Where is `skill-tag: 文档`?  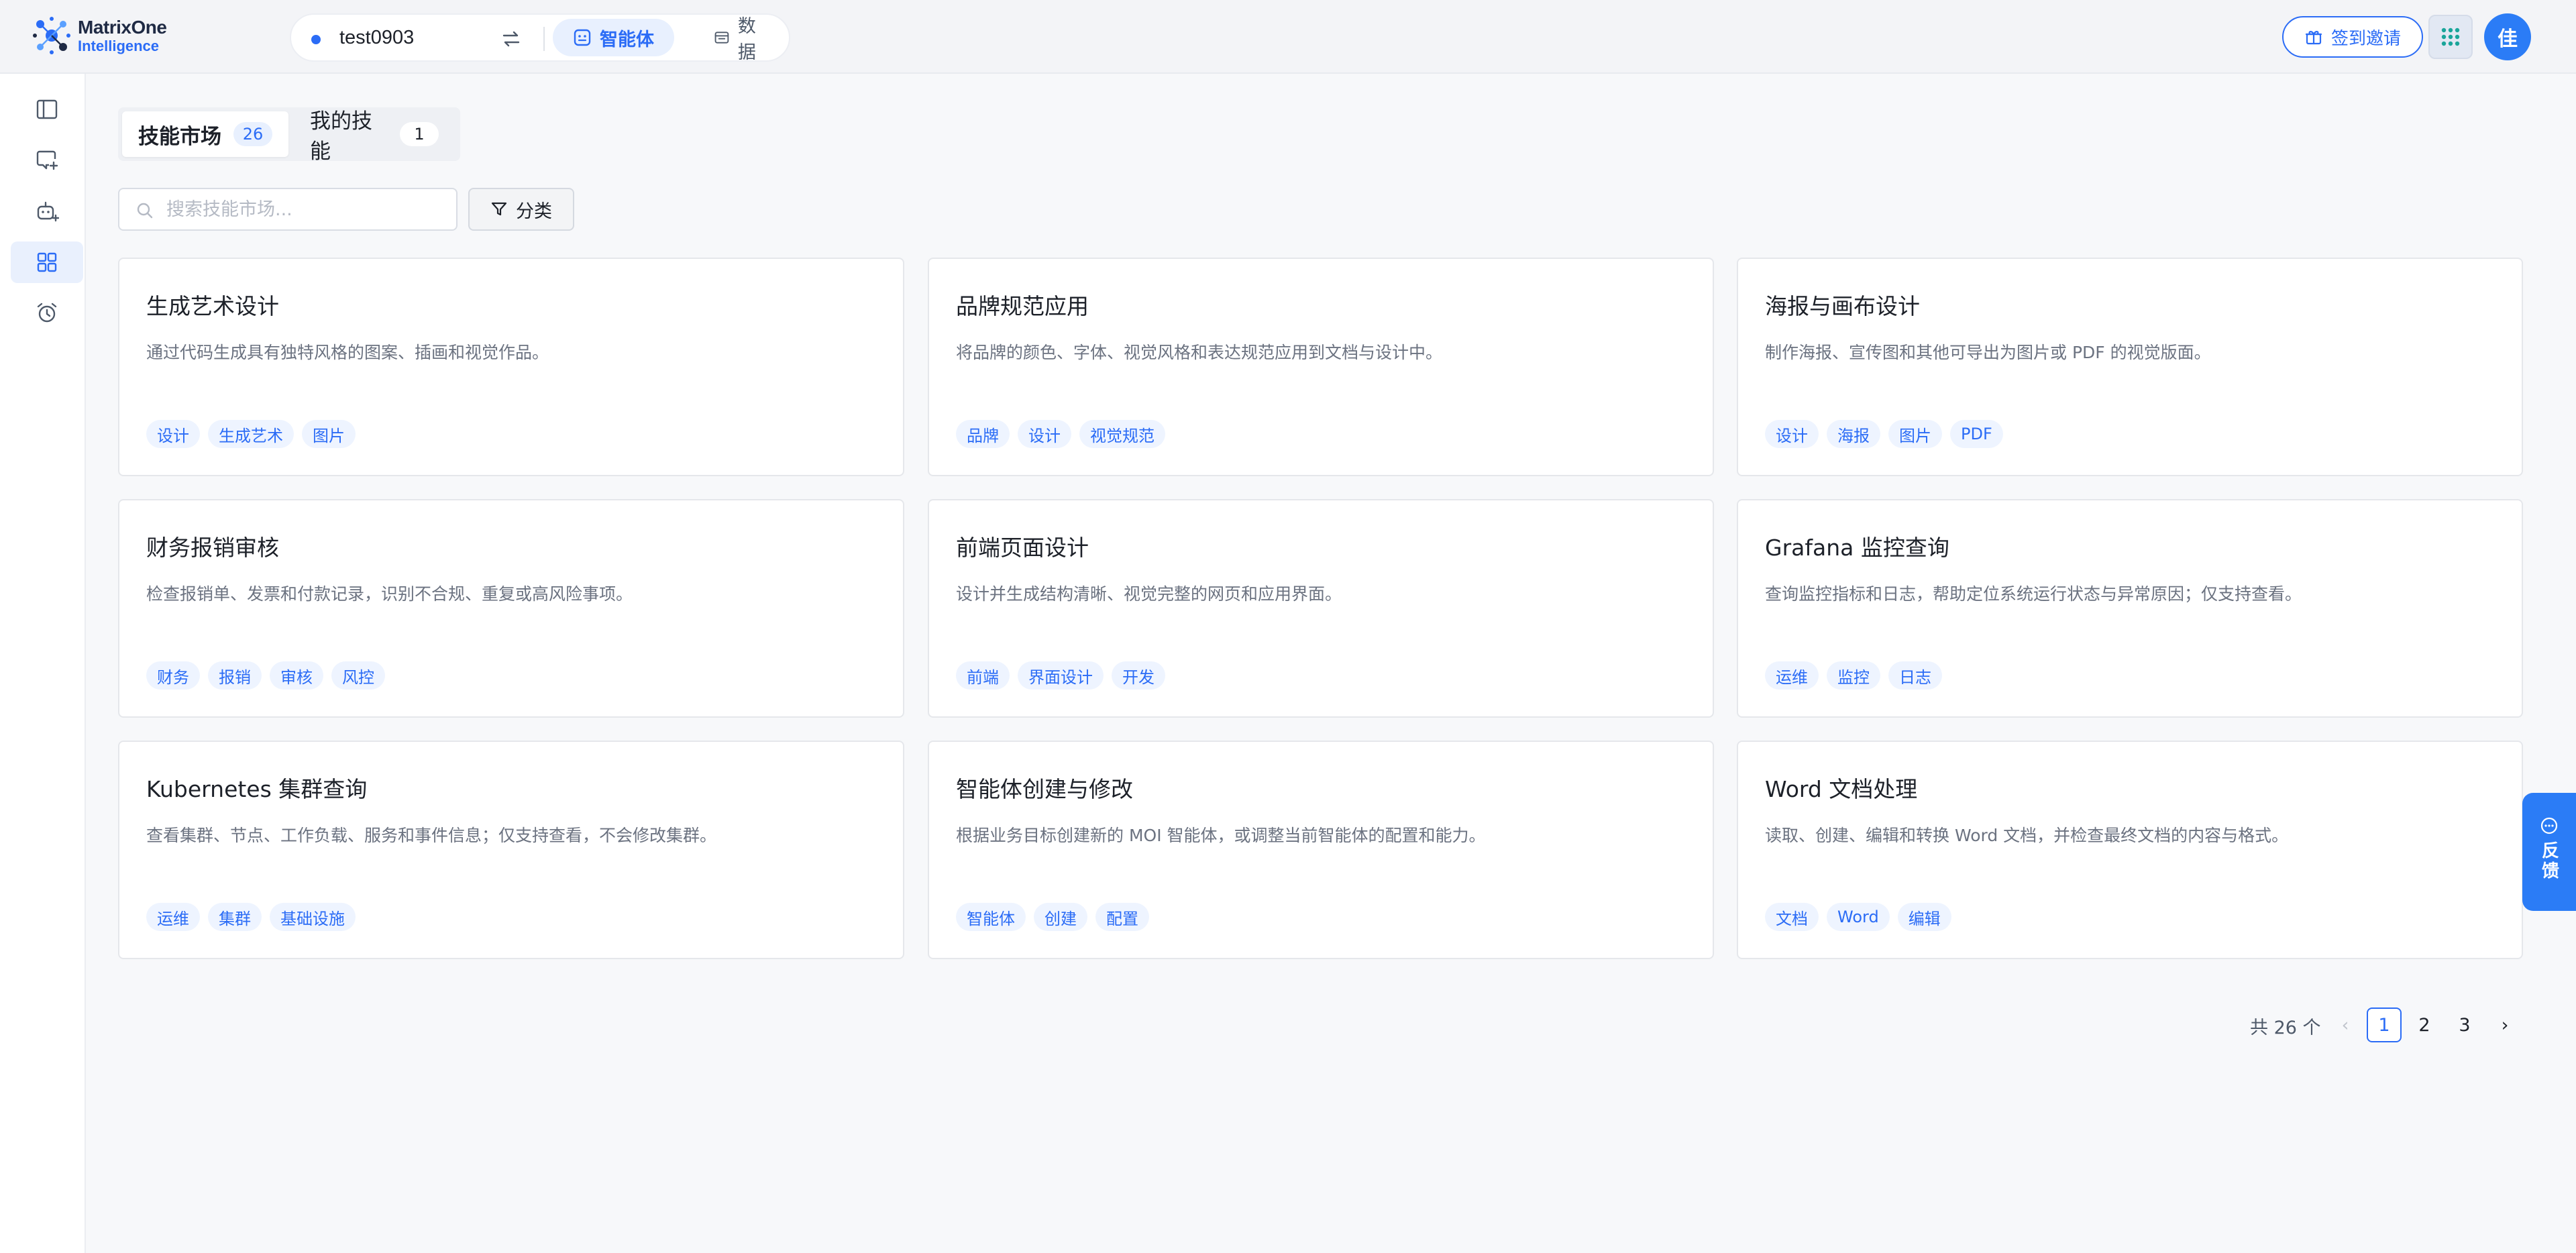
skill-tag: 文档 is located at coordinates (1792, 917).